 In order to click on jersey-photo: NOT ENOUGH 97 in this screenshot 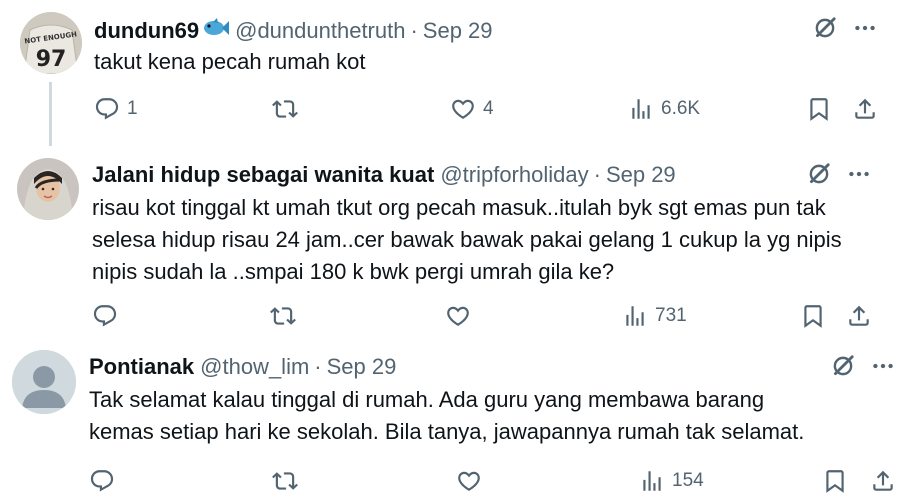, I will do `click(51, 43)`.